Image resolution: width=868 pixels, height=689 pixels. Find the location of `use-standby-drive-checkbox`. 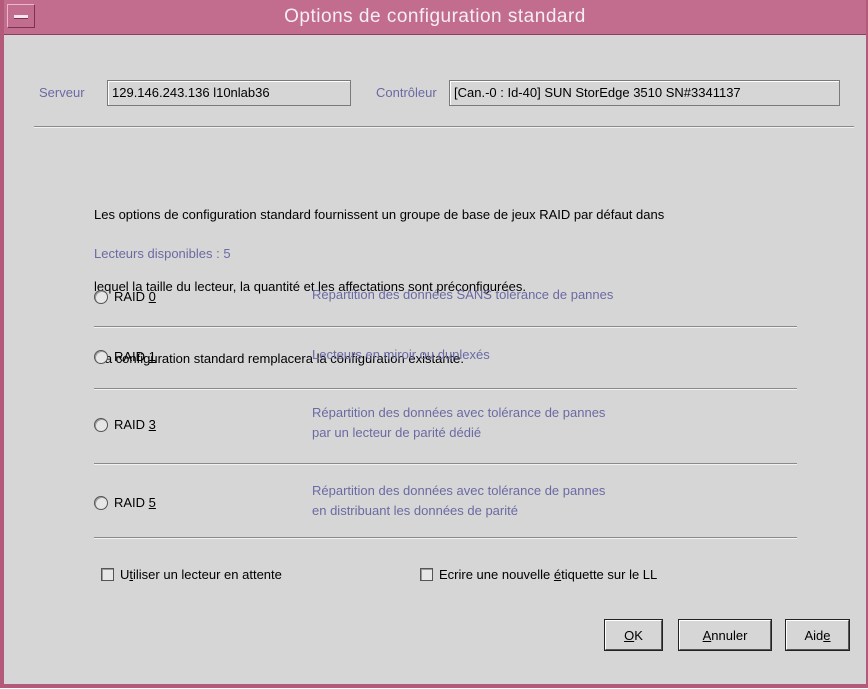

use-standby-drive-checkbox is located at coordinates (107, 574).